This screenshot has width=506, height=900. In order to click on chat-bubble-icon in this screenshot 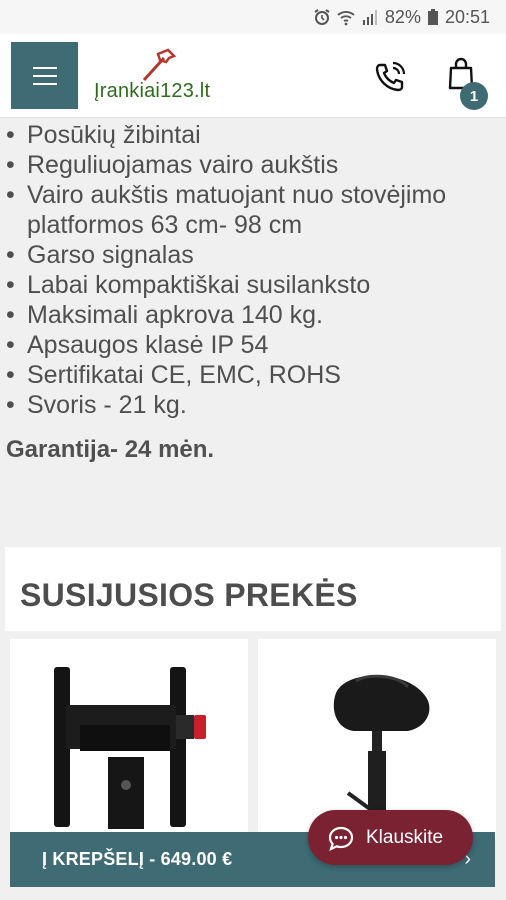, I will do `click(341, 838)`.